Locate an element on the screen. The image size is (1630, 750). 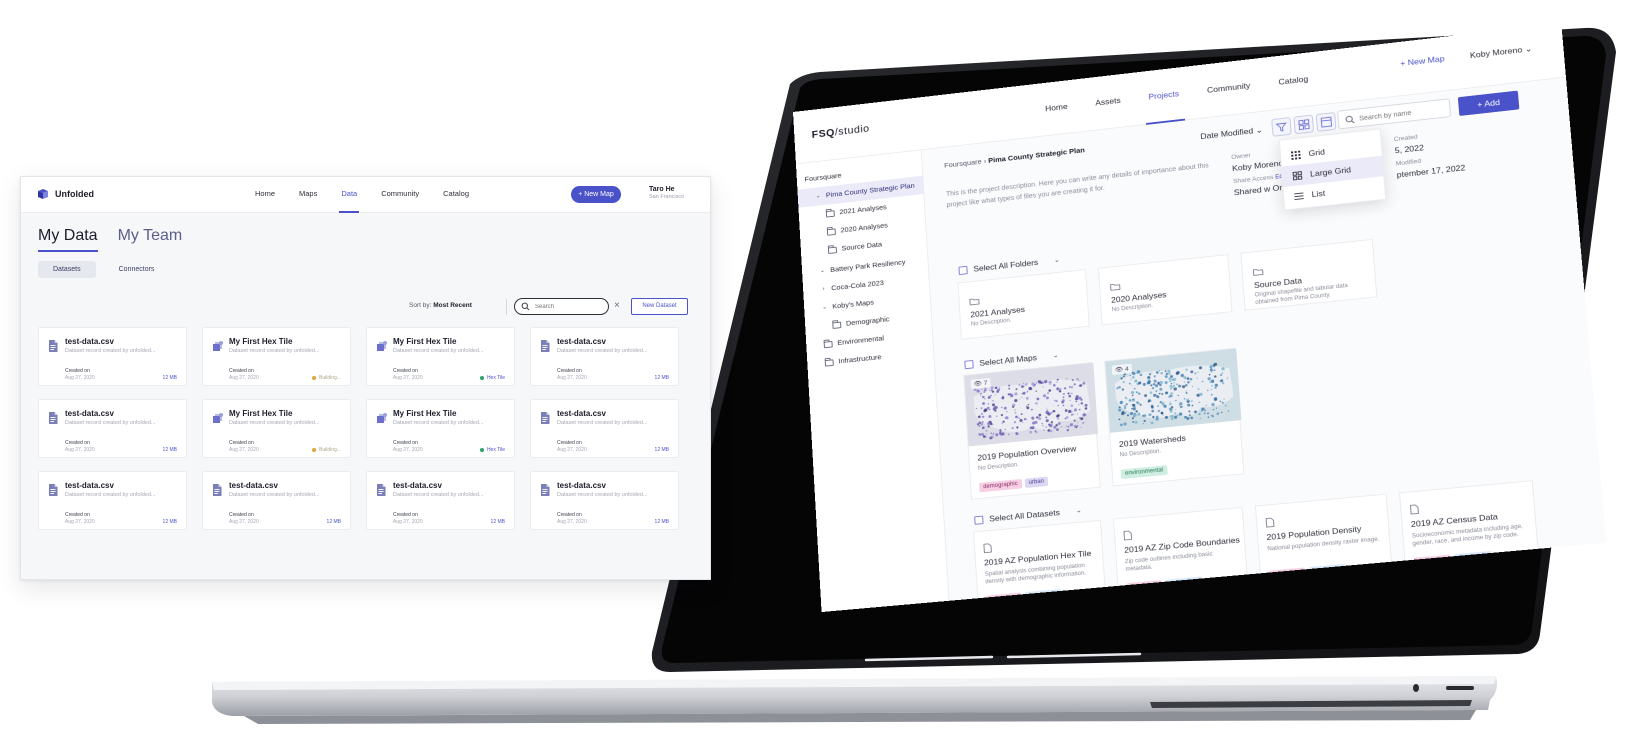
data-tabs: My Data My Team is located at coordinates (110, 239).